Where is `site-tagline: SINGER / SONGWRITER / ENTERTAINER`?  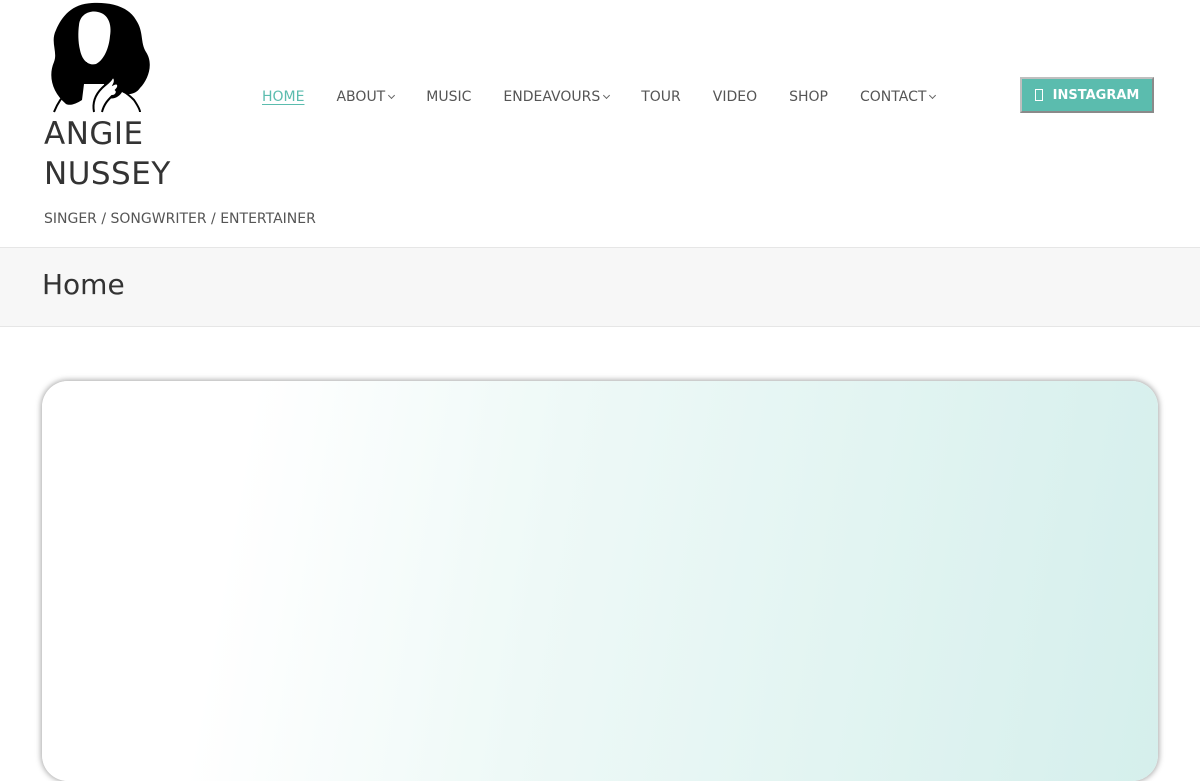 site-tagline: SINGER / SONGWRITER / ENTERTAINER is located at coordinates (180, 219).